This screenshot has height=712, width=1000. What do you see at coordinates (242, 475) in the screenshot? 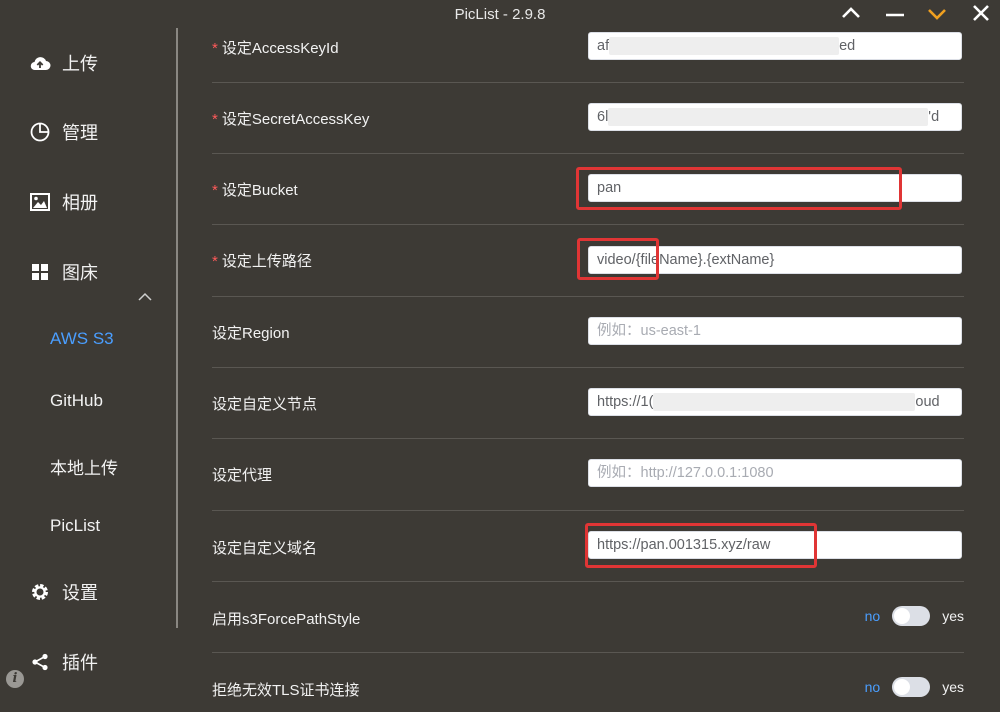
I see `field-label: 设定代理` at bounding box center [242, 475].